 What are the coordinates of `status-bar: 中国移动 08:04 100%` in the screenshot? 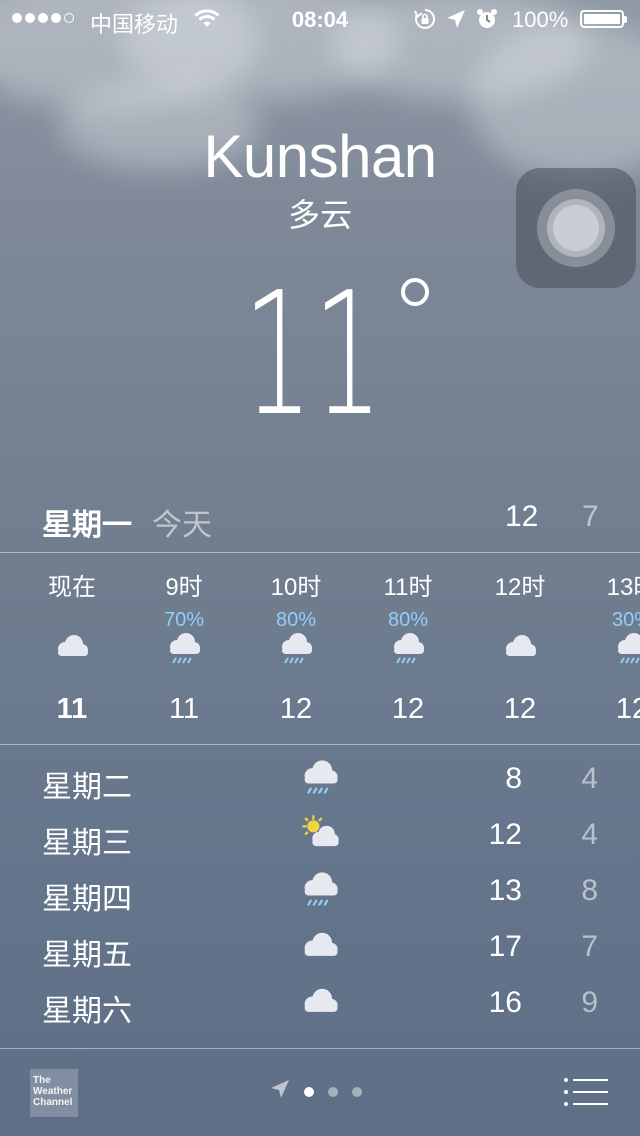 It's located at (320, 20).